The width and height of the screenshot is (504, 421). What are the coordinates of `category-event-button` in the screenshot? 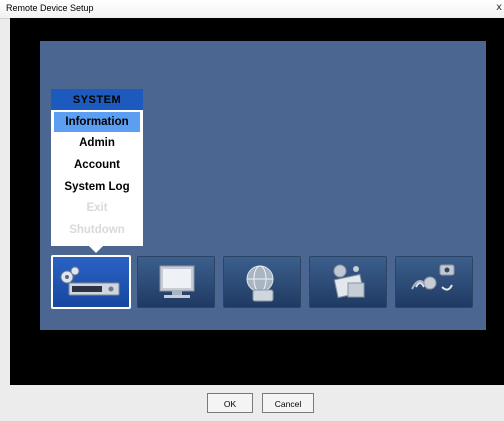 It's located at (348, 282).